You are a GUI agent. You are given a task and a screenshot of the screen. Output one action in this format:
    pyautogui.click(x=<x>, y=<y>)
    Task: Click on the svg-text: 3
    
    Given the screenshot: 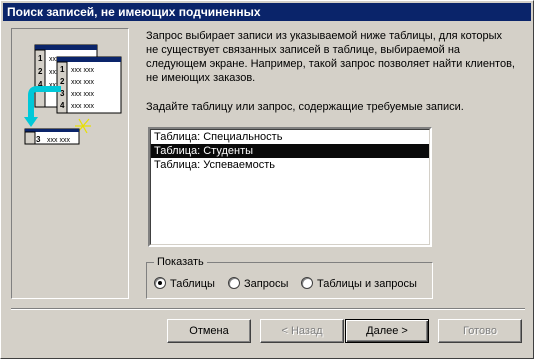 What is the action you would take?
    pyautogui.click(x=38, y=139)
    